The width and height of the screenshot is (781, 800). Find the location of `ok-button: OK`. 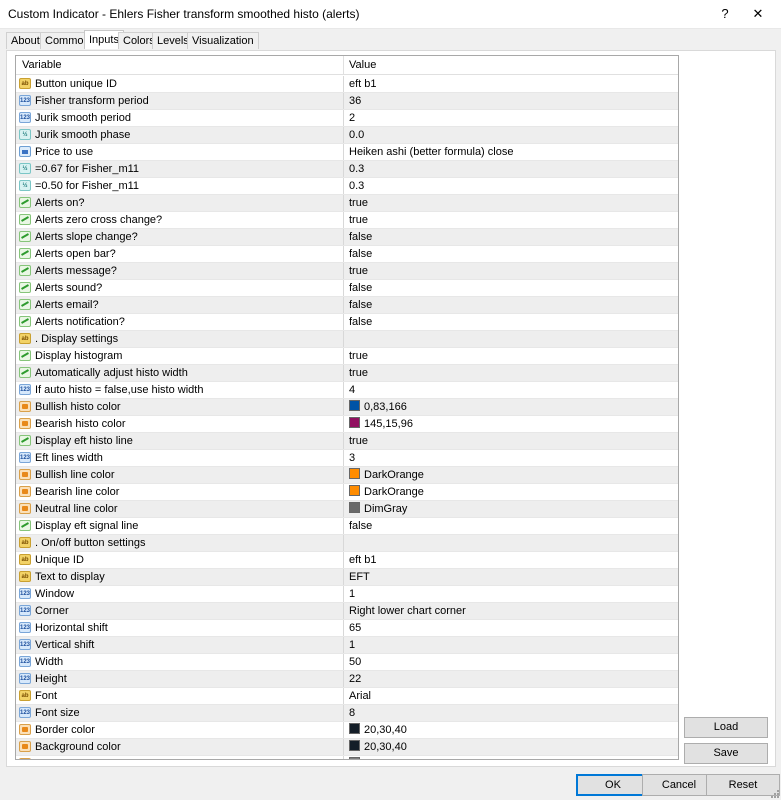

ok-button: OK is located at coordinates (613, 785).